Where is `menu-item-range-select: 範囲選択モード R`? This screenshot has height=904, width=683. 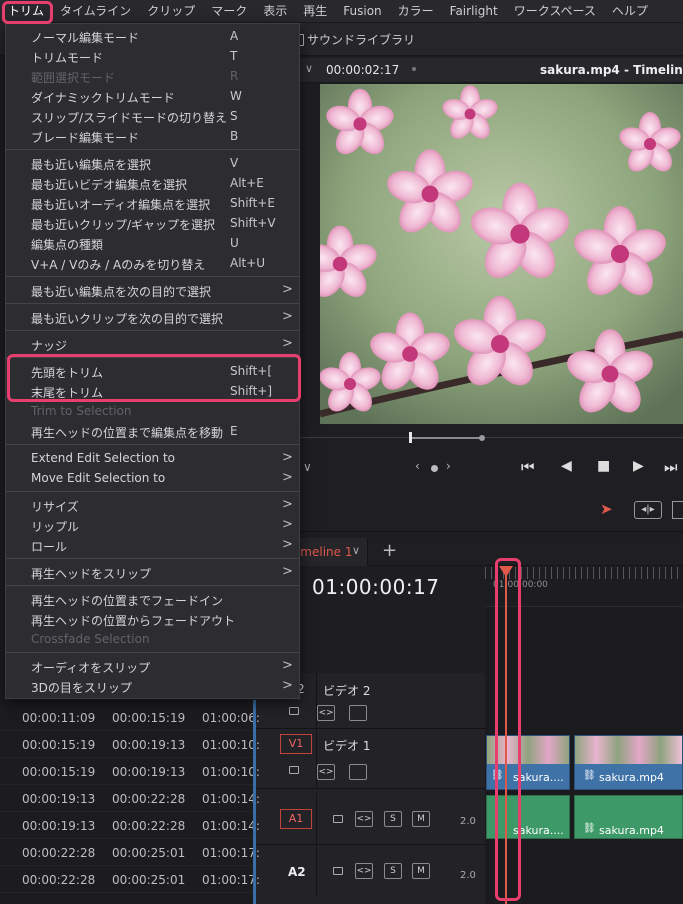
menu-item-range-select: 範囲選択モード R is located at coordinates (152, 76).